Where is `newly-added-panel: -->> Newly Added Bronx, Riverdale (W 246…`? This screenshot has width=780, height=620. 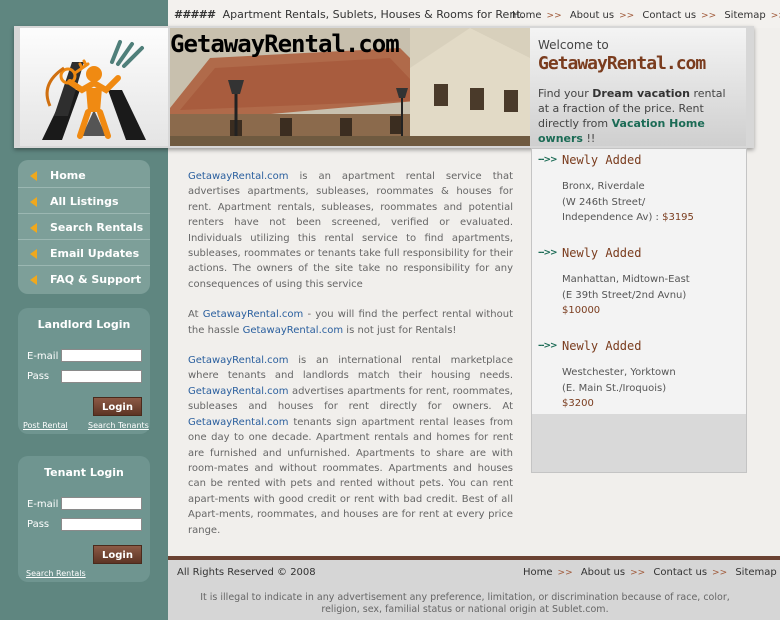 newly-added-panel: -->> Newly Added Bronx, Riverdale (W 246… is located at coordinates (639, 310).